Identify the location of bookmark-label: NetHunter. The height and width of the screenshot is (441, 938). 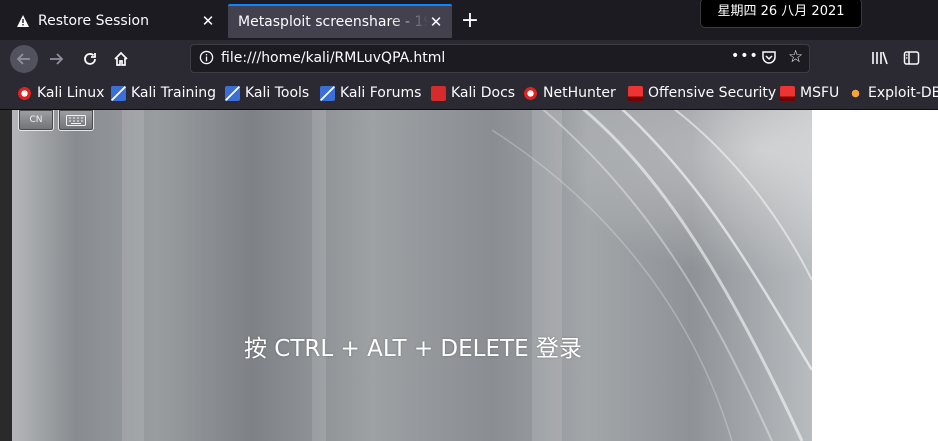
(579, 93).